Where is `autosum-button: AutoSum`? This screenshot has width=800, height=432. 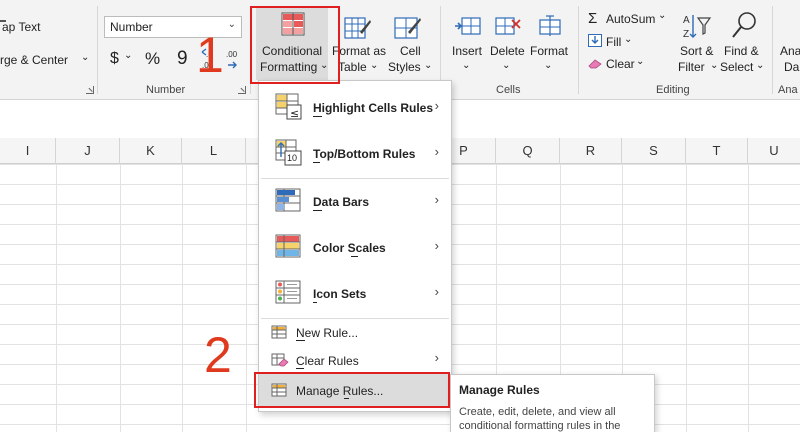
autosum-button: AutoSum is located at coordinates (630, 19).